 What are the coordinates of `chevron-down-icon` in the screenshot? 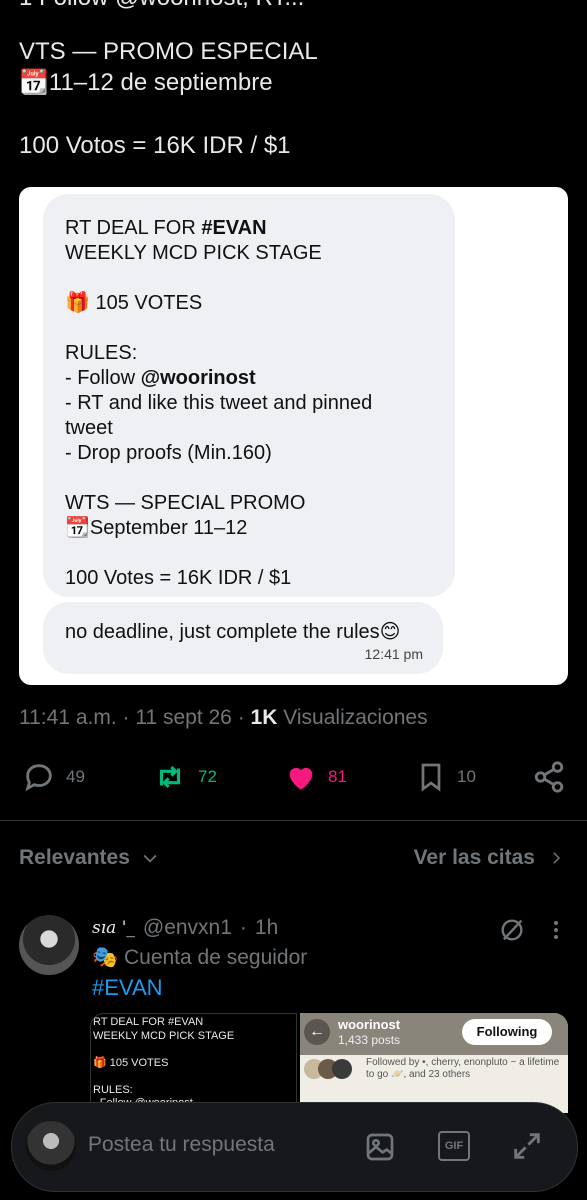 It's located at (150, 858).